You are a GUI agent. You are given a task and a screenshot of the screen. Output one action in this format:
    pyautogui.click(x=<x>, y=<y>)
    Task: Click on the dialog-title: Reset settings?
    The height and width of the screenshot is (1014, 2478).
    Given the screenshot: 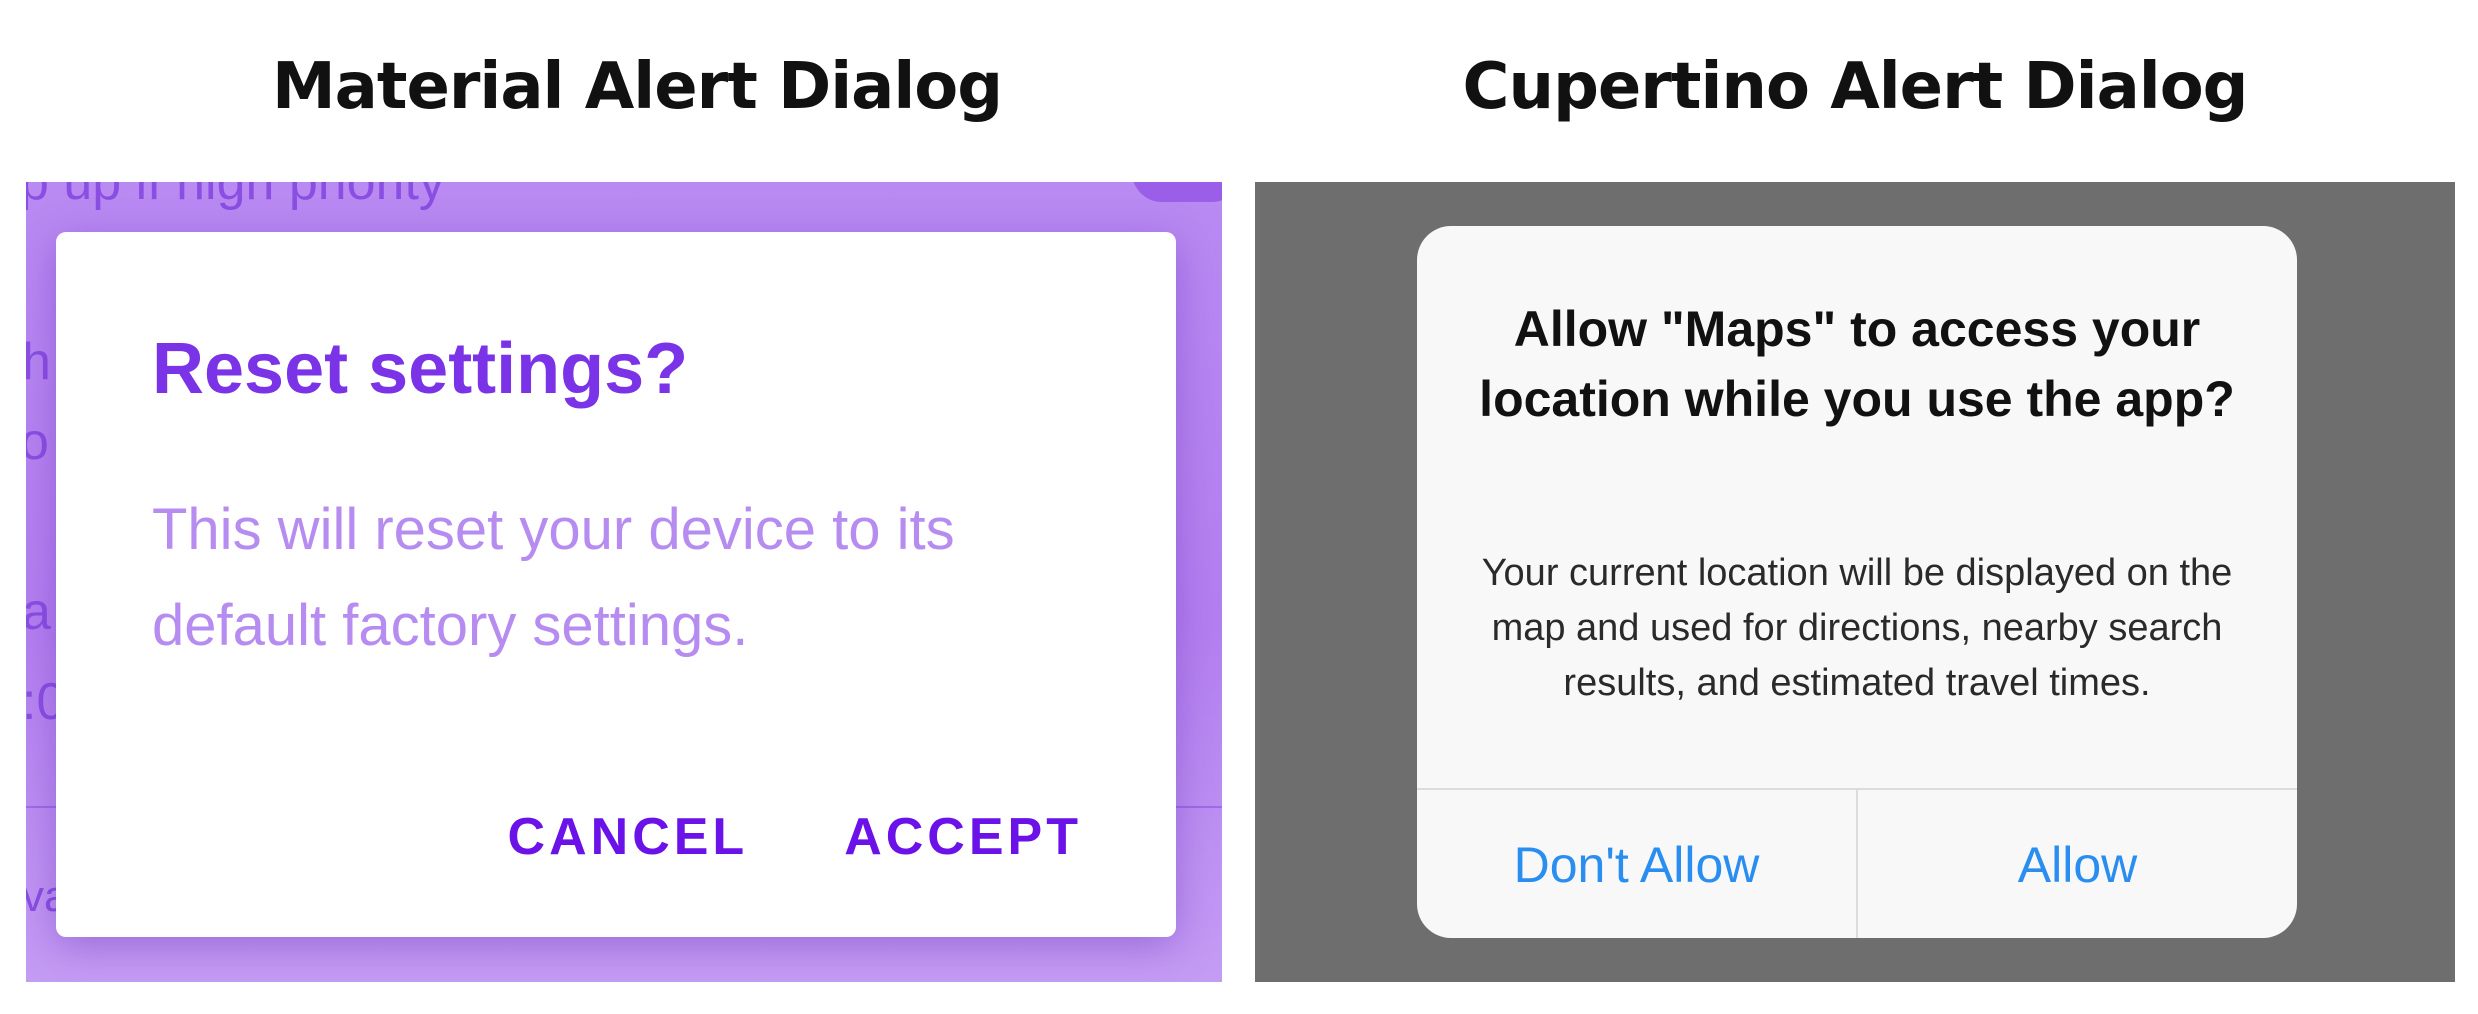 What is the action you would take?
    pyautogui.click(x=420, y=369)
    